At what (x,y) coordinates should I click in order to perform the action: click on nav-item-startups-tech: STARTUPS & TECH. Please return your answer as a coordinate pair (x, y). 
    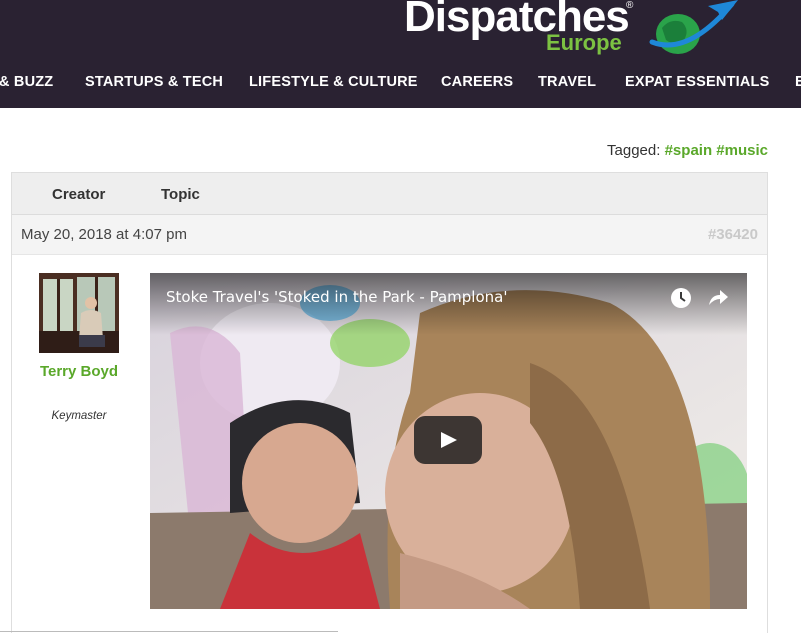
    Looking at the image, I should click on (154, 82).